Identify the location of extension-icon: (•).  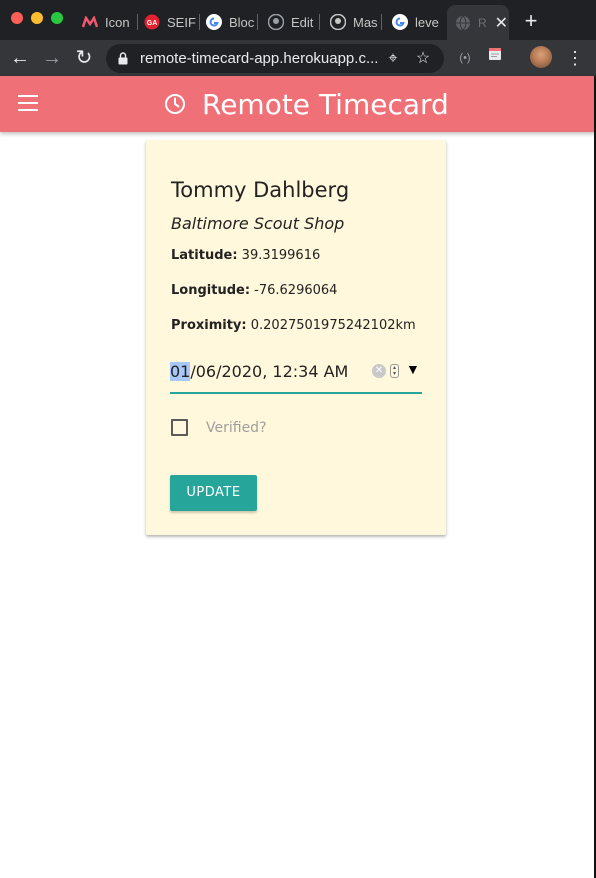
(465, 58).